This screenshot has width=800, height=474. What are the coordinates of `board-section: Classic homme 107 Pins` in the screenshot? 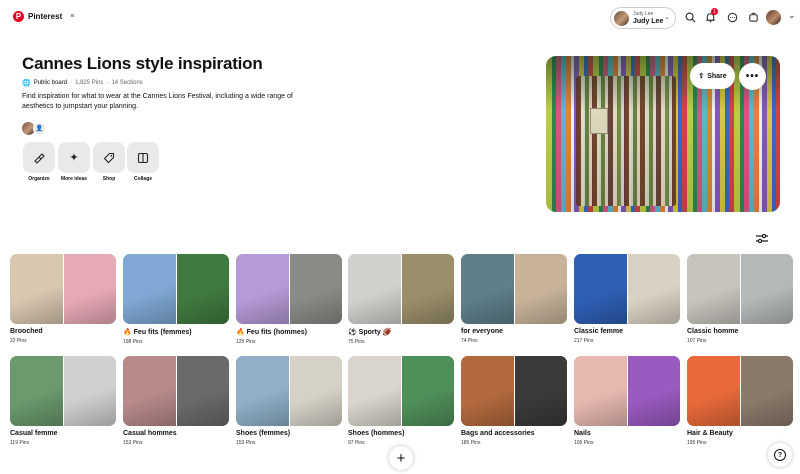 It's located at (740, 299).